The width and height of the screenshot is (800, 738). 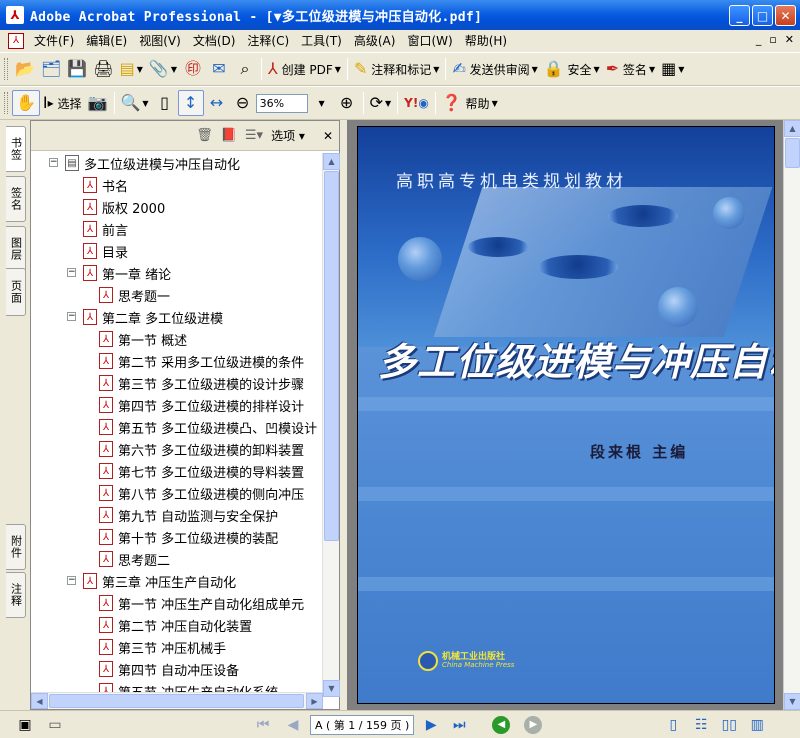 What do you see at coordinates (208, 427) in the screenshot?
I see `bookmark-item: ⅄ 第五节 多工位级进模凸、凹模设计` at bounding box center [208, 427].